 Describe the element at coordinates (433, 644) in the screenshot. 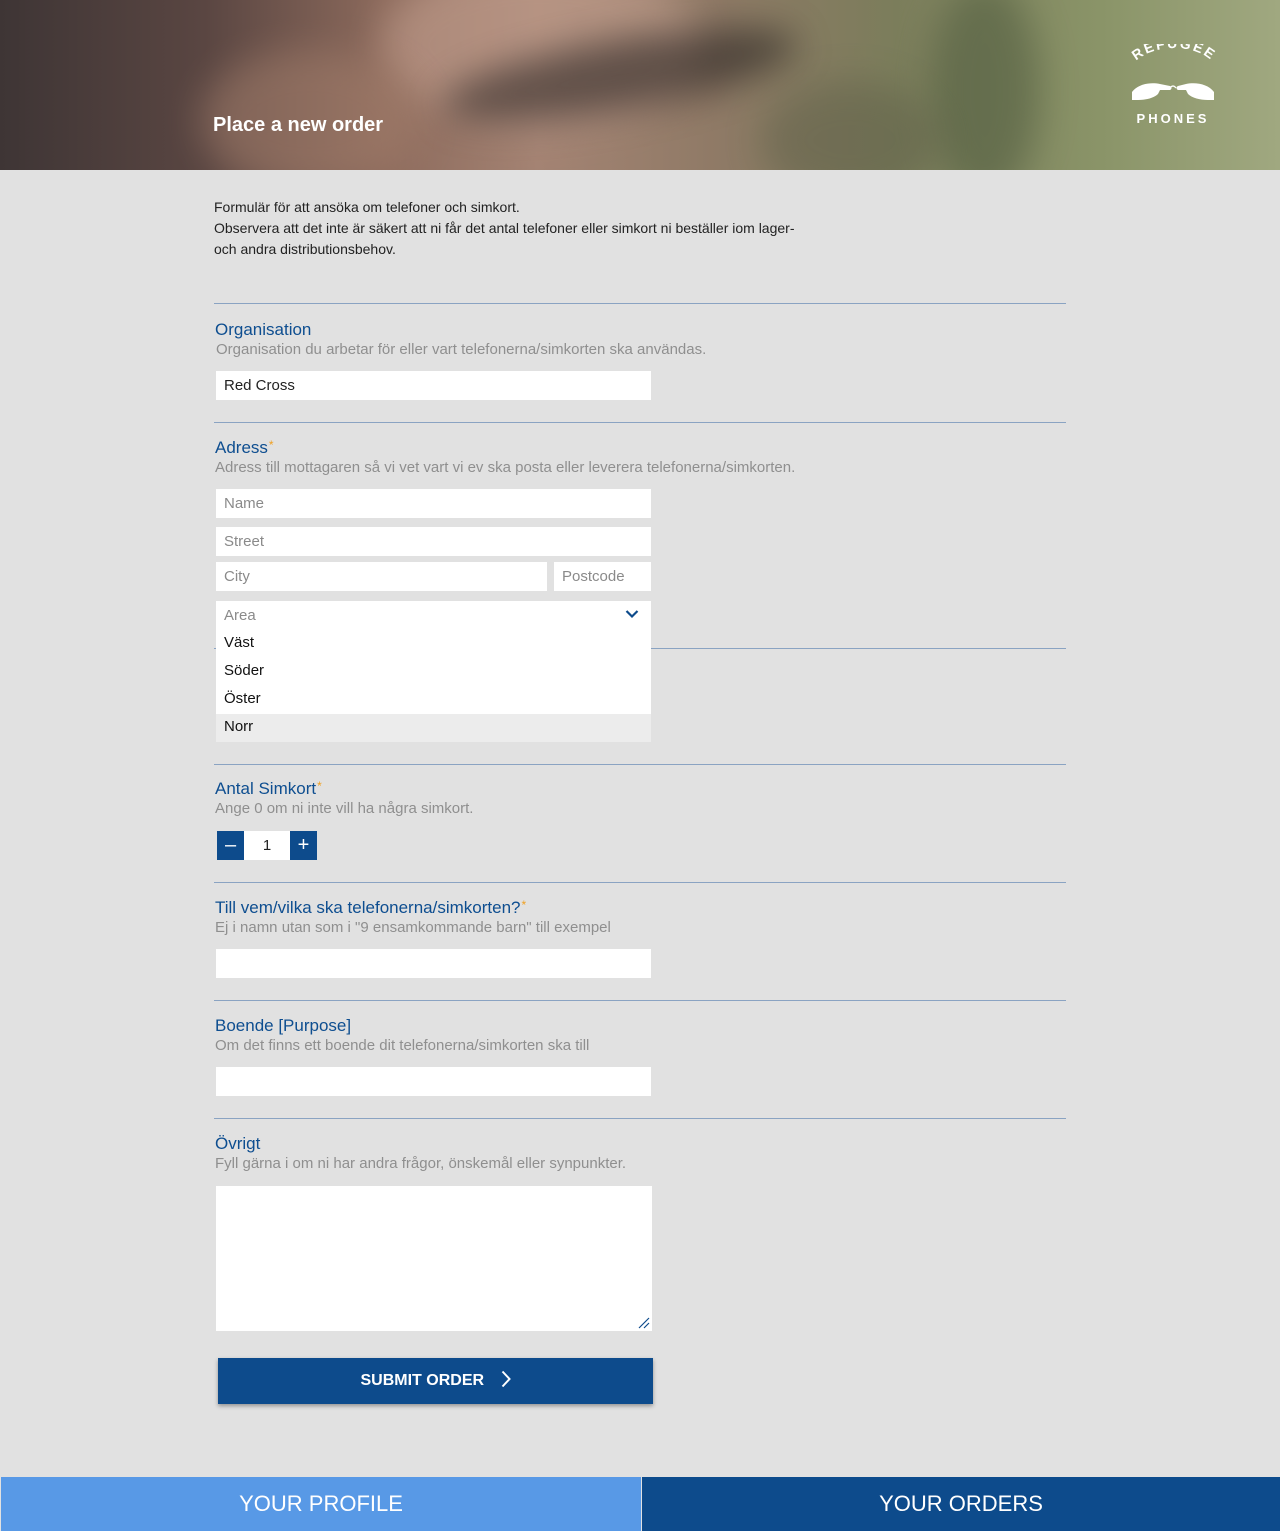

I see `area-option-vast: Väst` at that location.